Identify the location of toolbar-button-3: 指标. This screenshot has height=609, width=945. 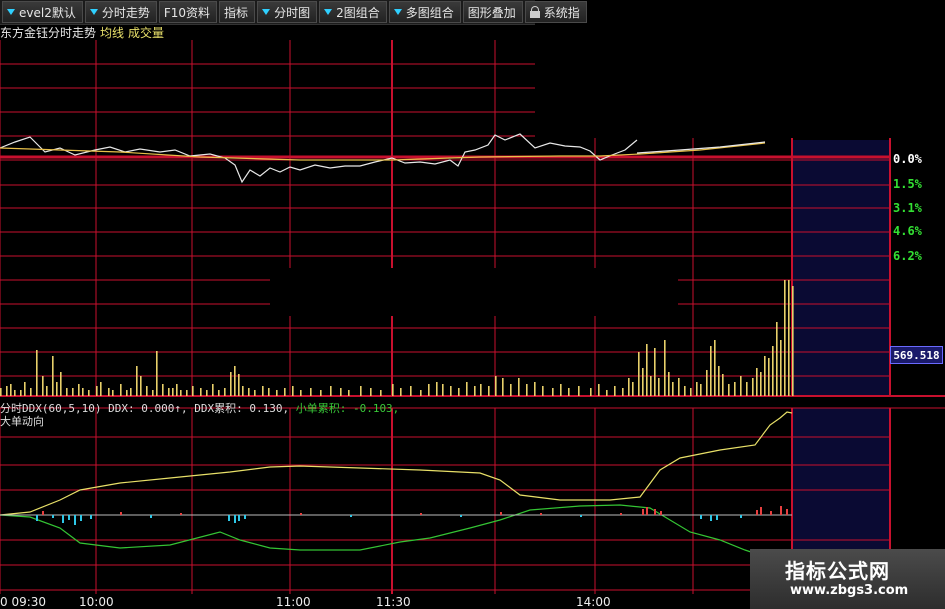
(237, 12).